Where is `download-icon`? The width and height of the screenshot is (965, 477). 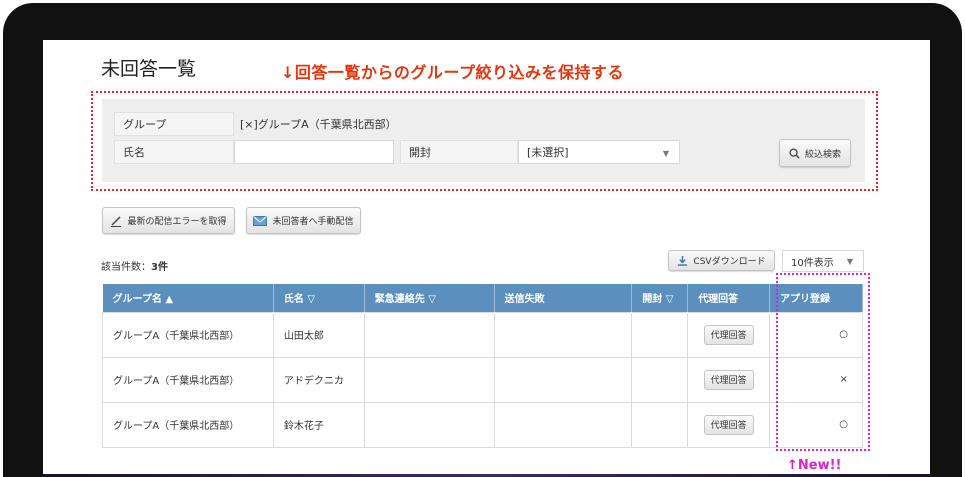 download-icon is located at coordinates (683, 260).